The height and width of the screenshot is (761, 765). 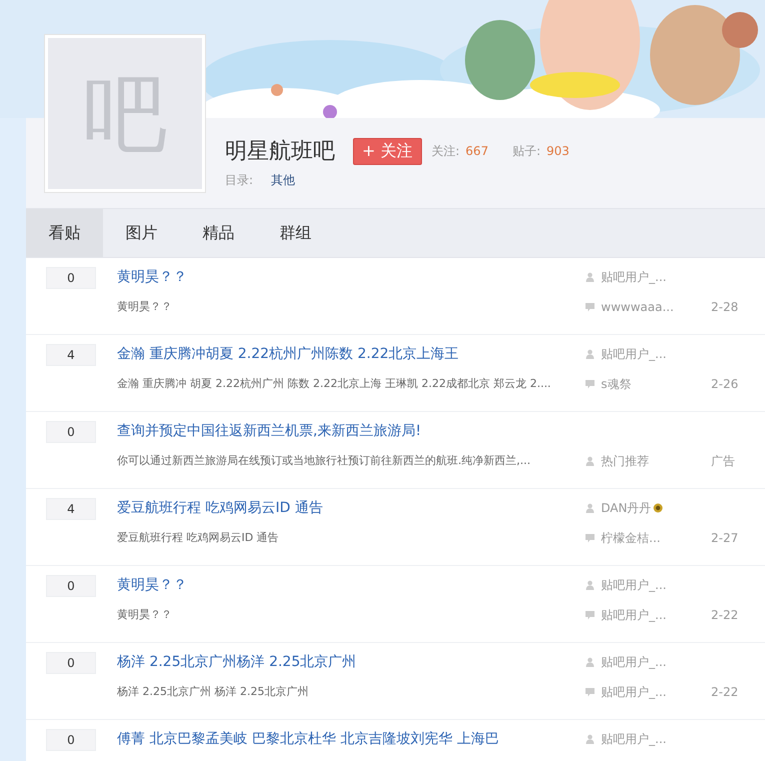 What do you see at coordinates (198, 538) in the screenshot?
I see `thread-excerpt: 爱豆航班行程 吃鸡网易云ID 通告` at bounding box center [198, 538].